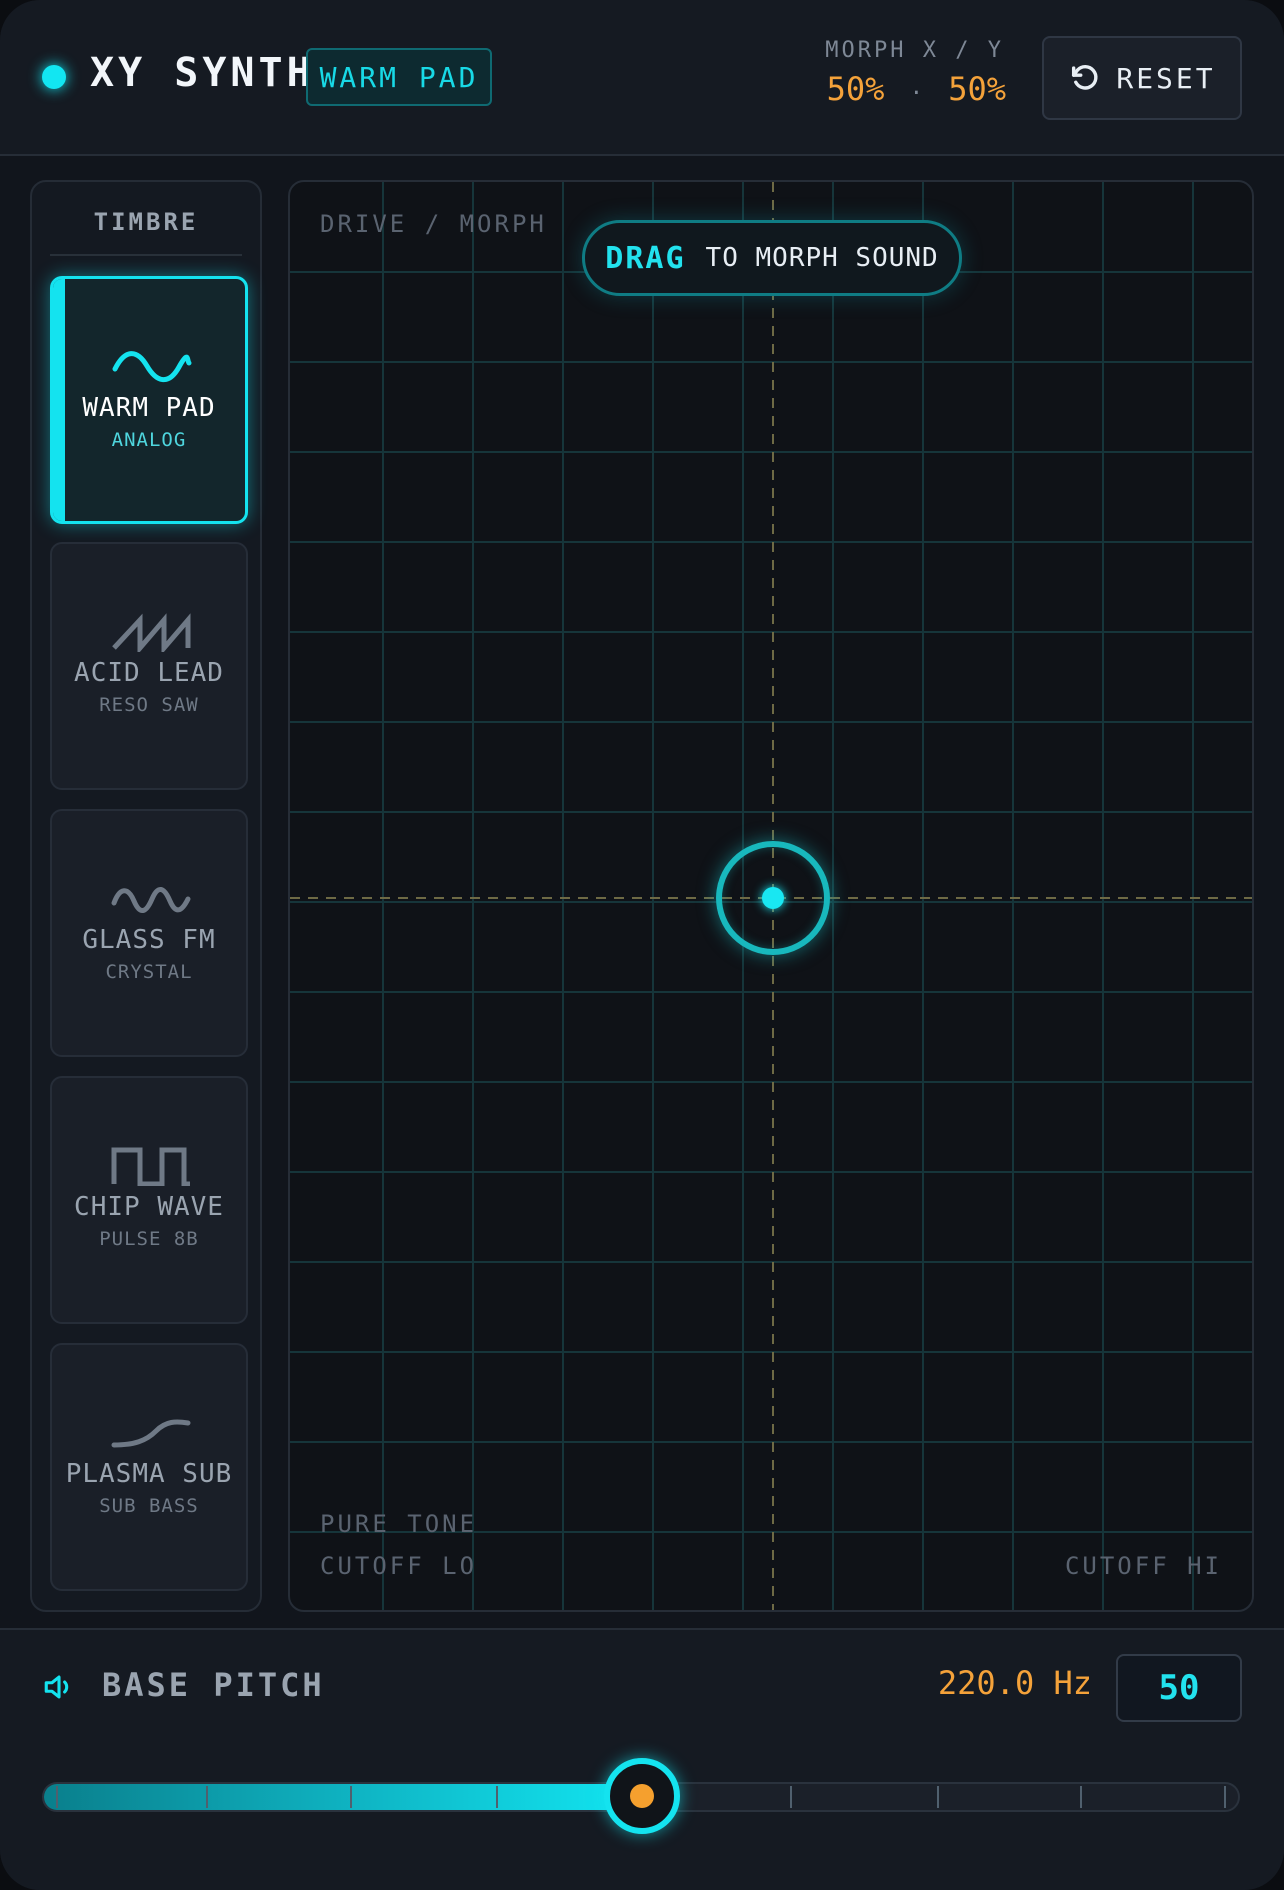 This screenshot has height=1890, width=1284. I want to click on morph-y-value: 50%, so click(977, 89).